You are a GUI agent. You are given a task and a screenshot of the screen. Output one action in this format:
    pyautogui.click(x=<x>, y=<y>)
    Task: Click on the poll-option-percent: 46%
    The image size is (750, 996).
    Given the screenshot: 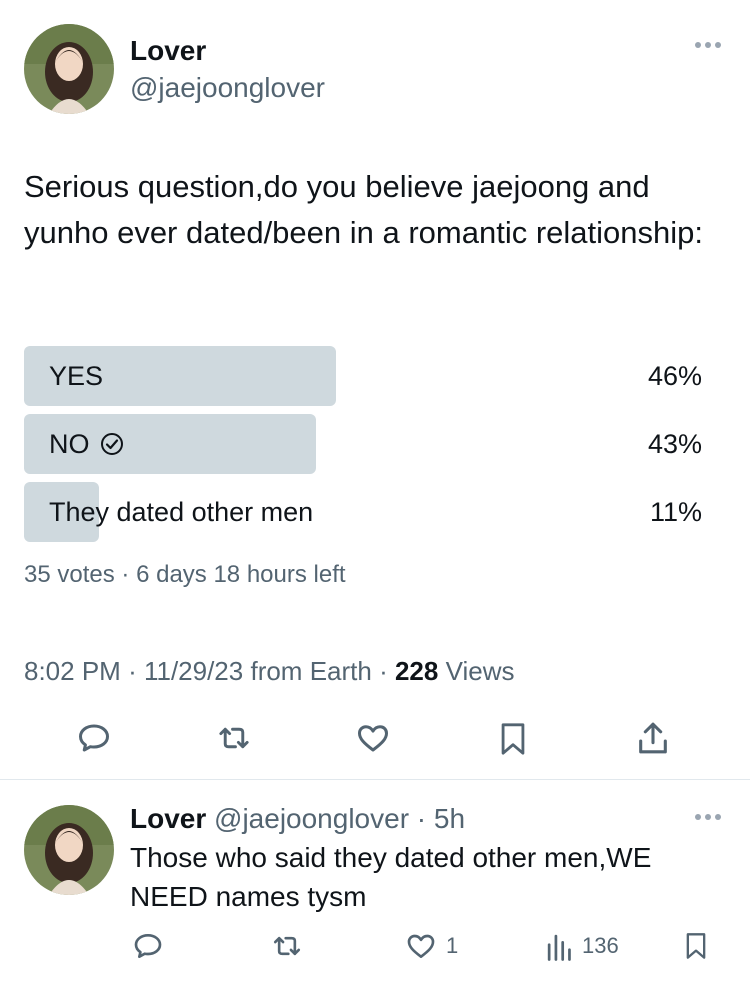 What is the action you would take?
    pyautogui.click(x=674, y=376)
    